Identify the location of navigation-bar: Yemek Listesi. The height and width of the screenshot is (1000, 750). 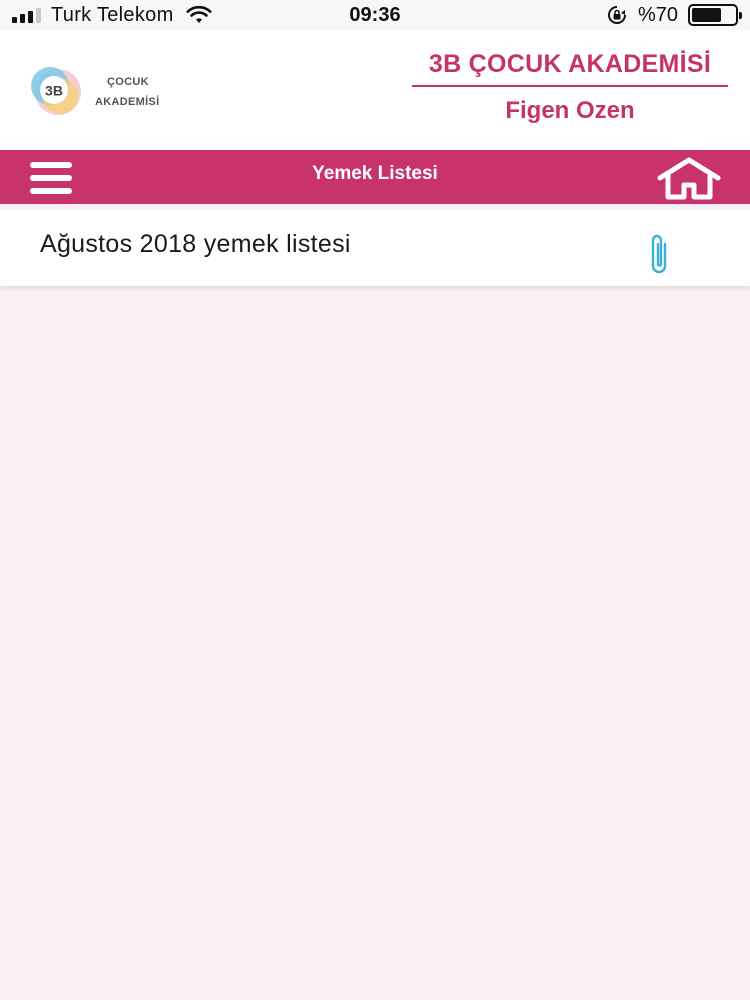
(375, 177).